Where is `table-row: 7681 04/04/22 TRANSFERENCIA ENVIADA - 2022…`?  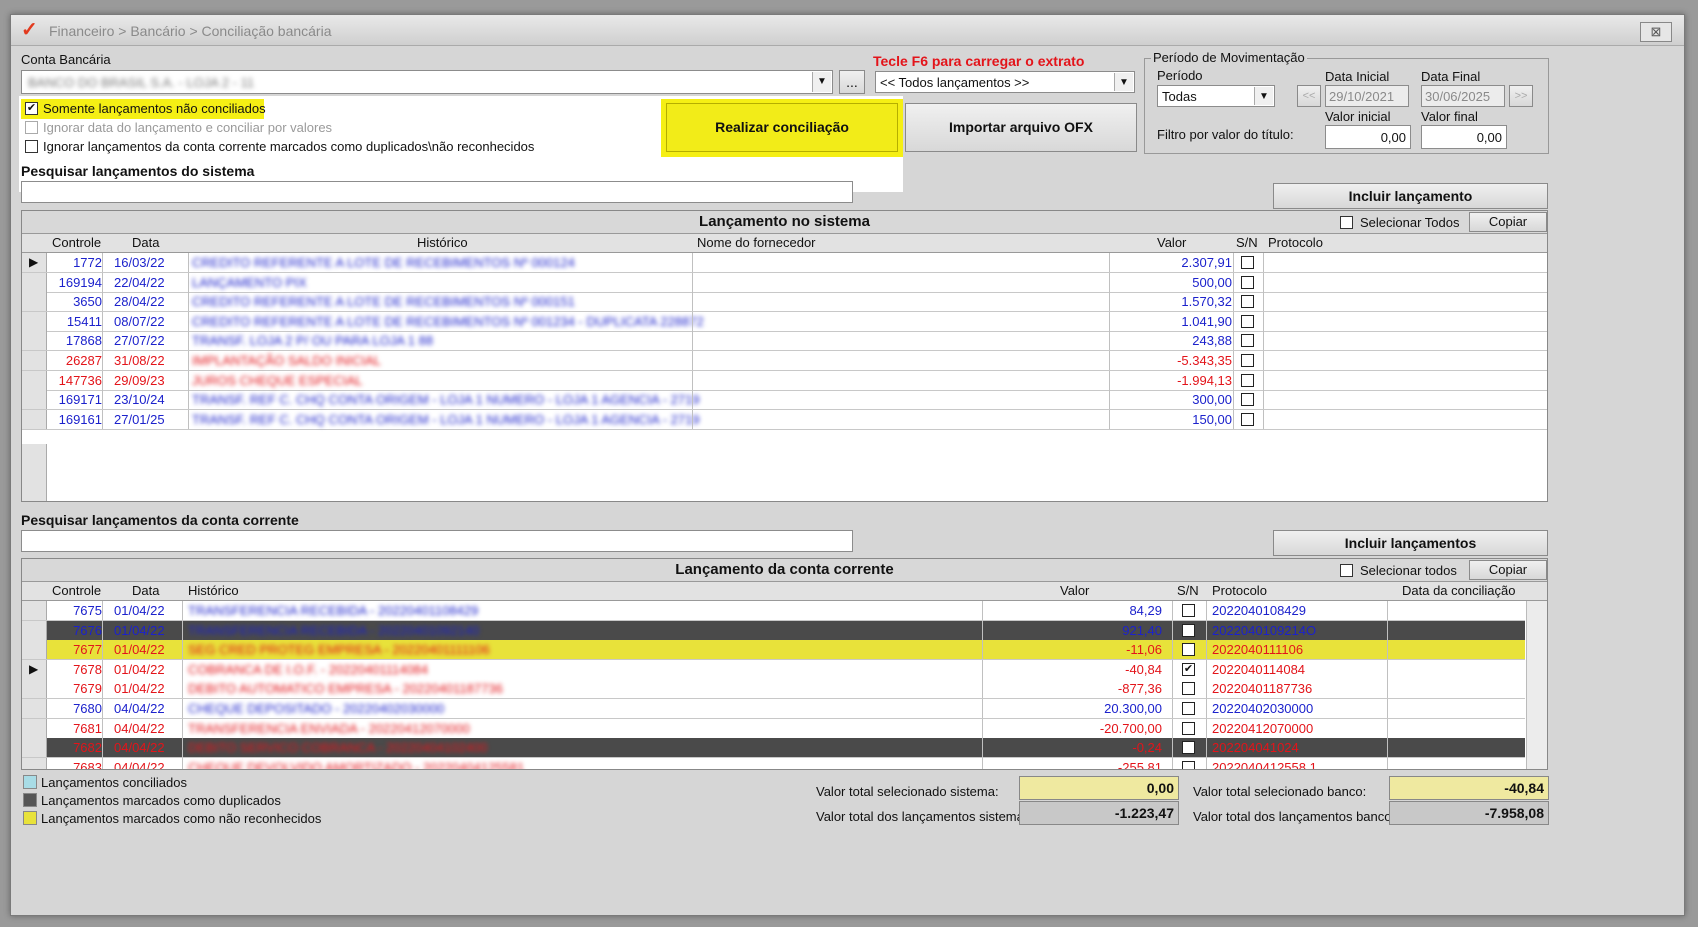 table-row: 7681 04/04/22 TRANSFERENCIA ENVIADA - 2022… is located at coordinates (773, 728).